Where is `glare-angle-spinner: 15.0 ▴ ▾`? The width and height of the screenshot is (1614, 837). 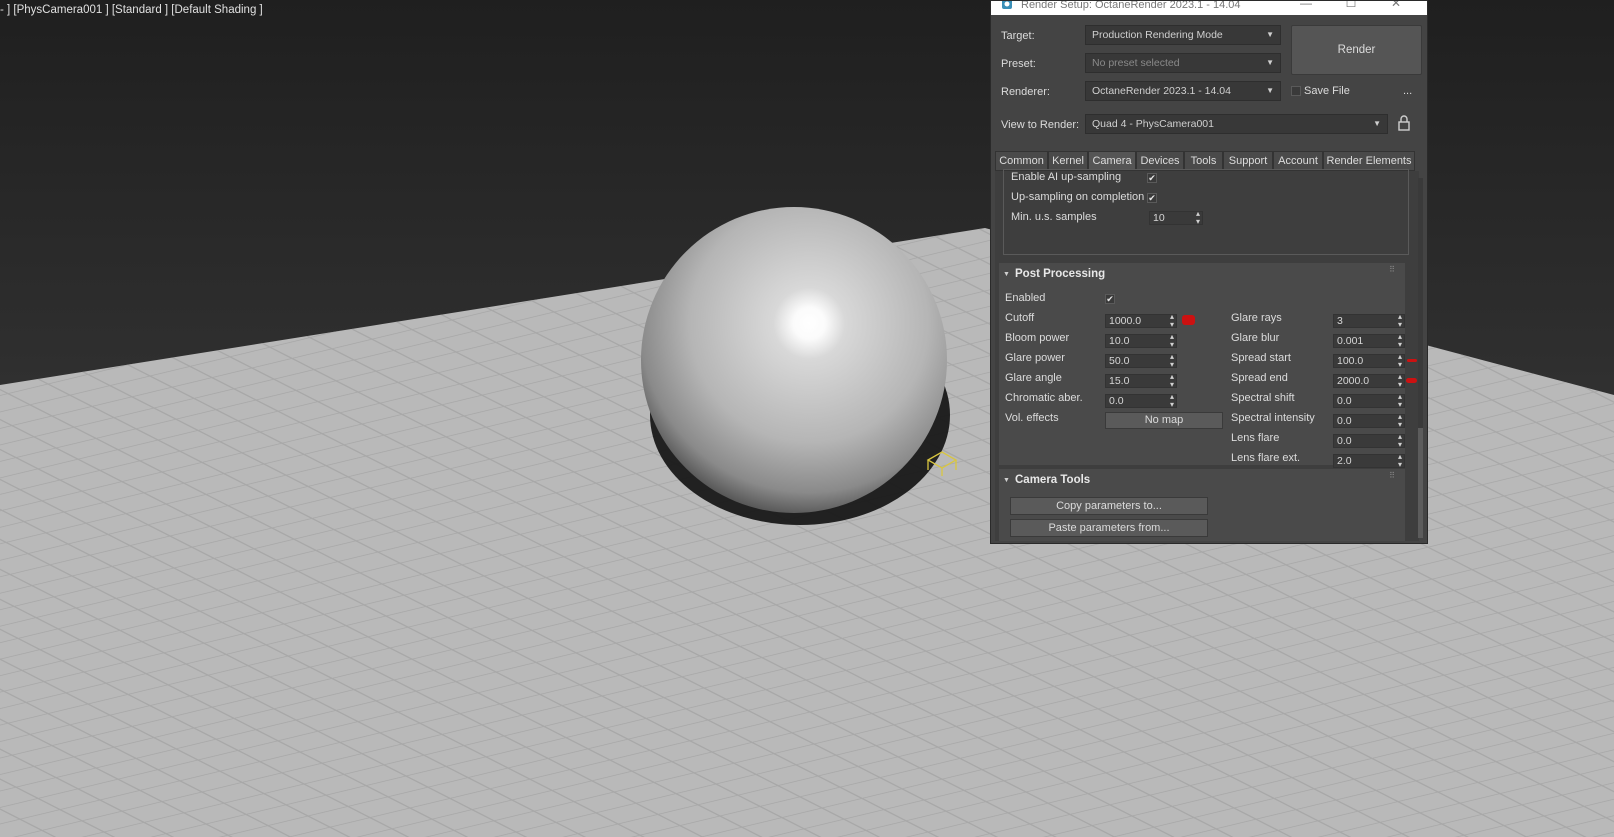 glare-angle-spinner: 15.0 ▴ ▾ is located at coordinates (1141, 381).